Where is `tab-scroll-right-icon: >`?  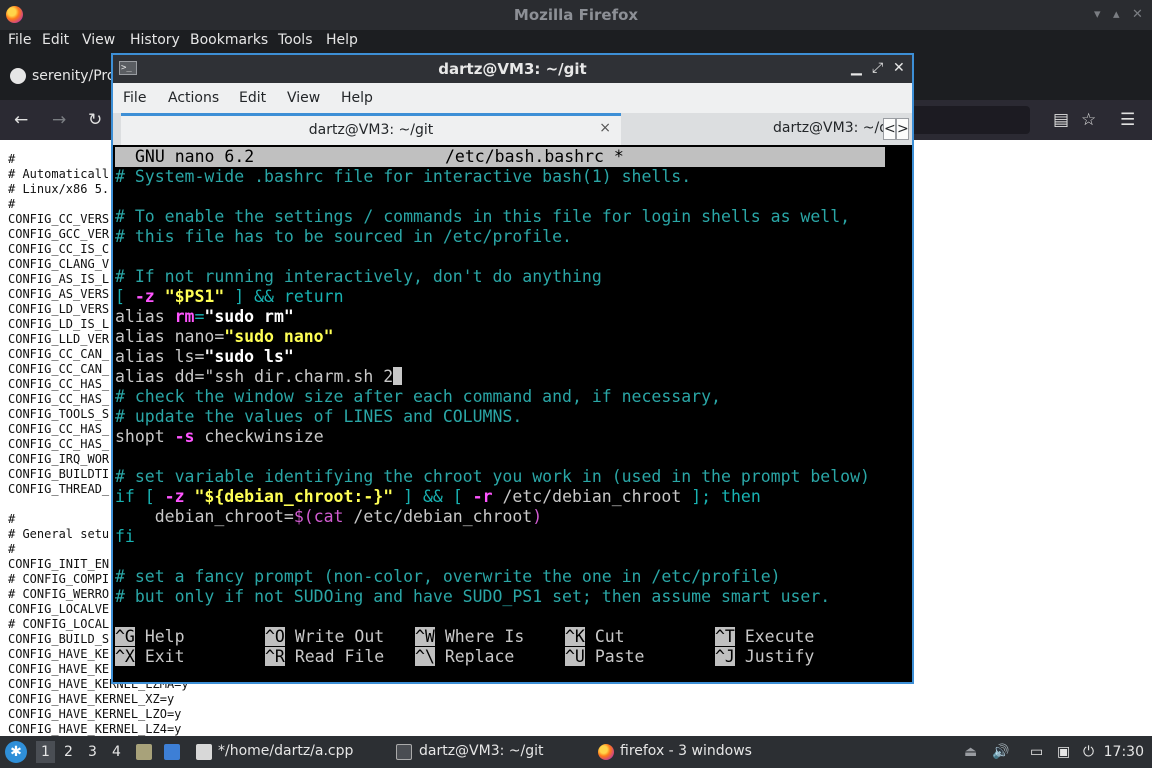 tab-scroll-right-icon: > is located at coordinates (902, 129).